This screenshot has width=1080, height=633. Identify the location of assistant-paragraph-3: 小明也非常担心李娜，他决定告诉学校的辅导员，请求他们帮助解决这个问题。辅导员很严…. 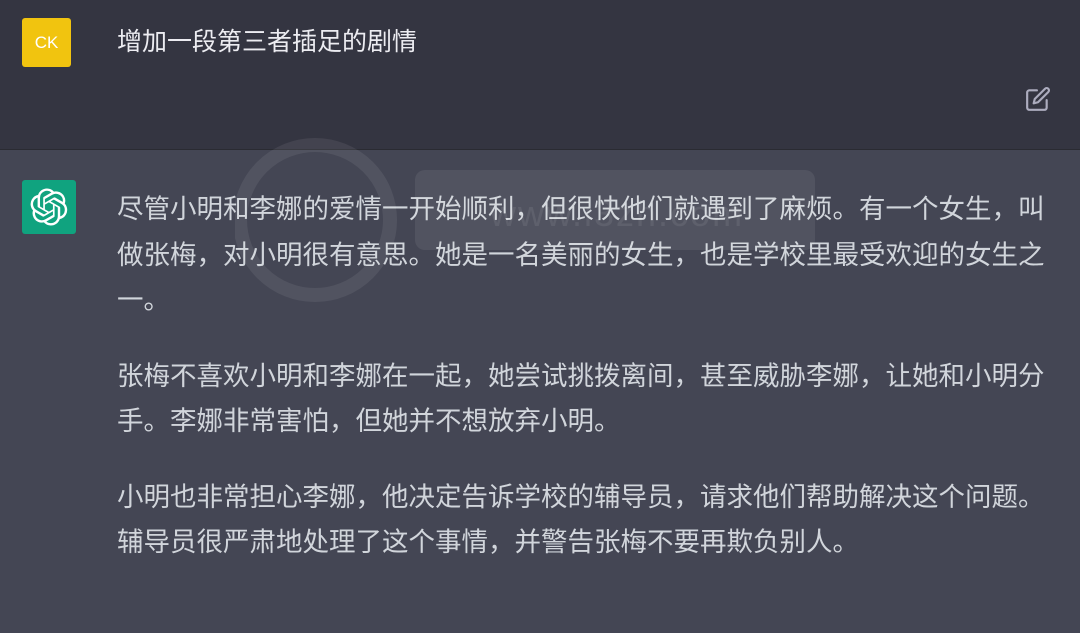
(581, 520).